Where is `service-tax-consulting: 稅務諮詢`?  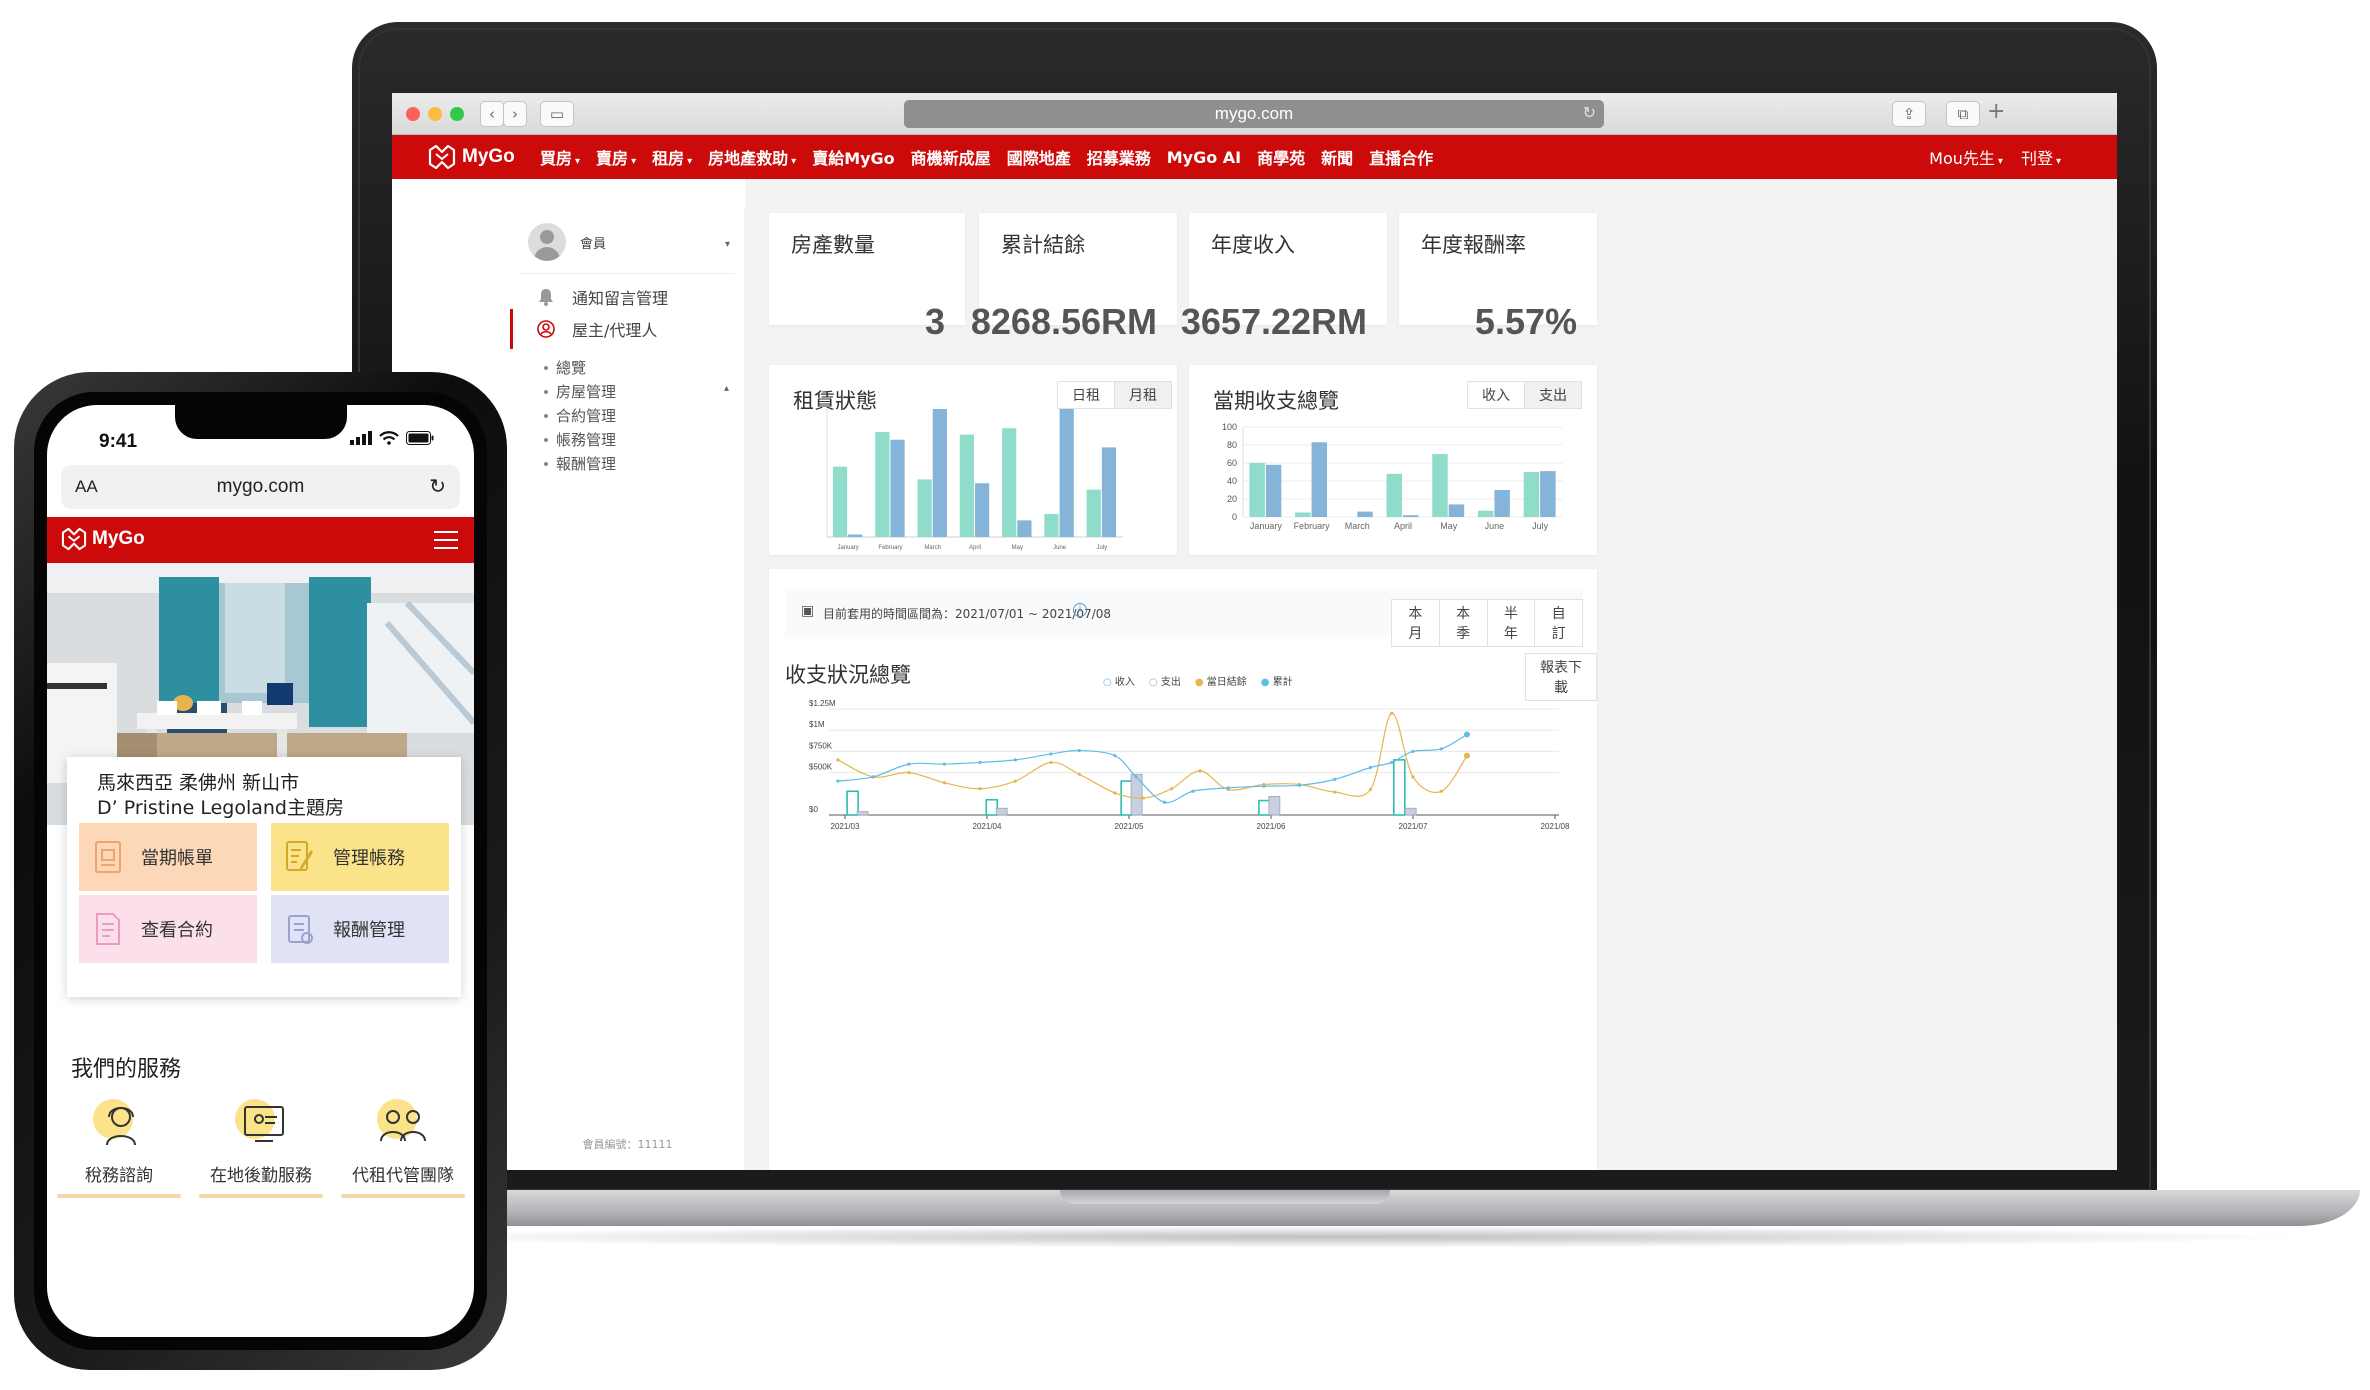 service-tax-consulting: 稅務諮詢 is located at coordinates (119, 1146).